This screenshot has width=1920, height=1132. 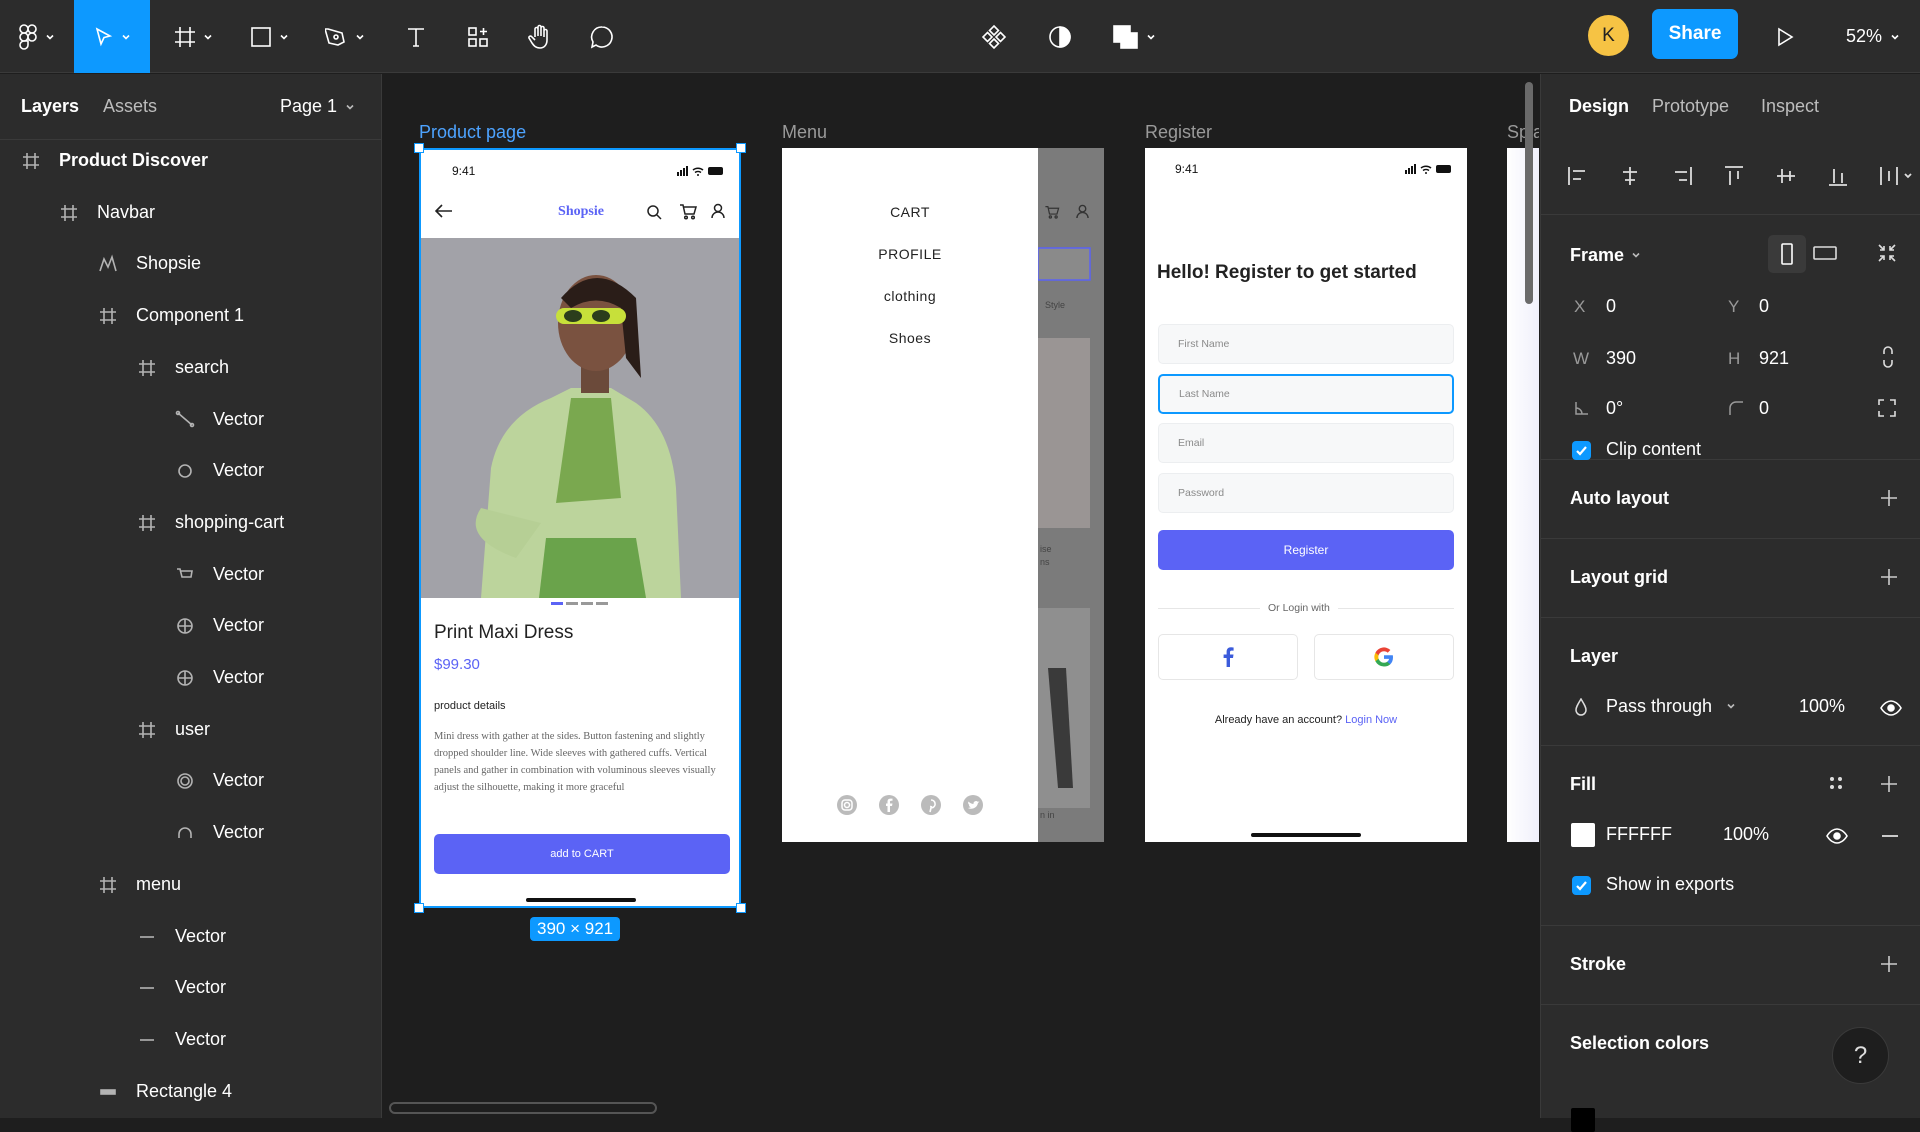 What do you see at coordinates (1790, 106) in the screenshot?
I see `tab-inspect: Inspect` at bounding box center [1790, 106].